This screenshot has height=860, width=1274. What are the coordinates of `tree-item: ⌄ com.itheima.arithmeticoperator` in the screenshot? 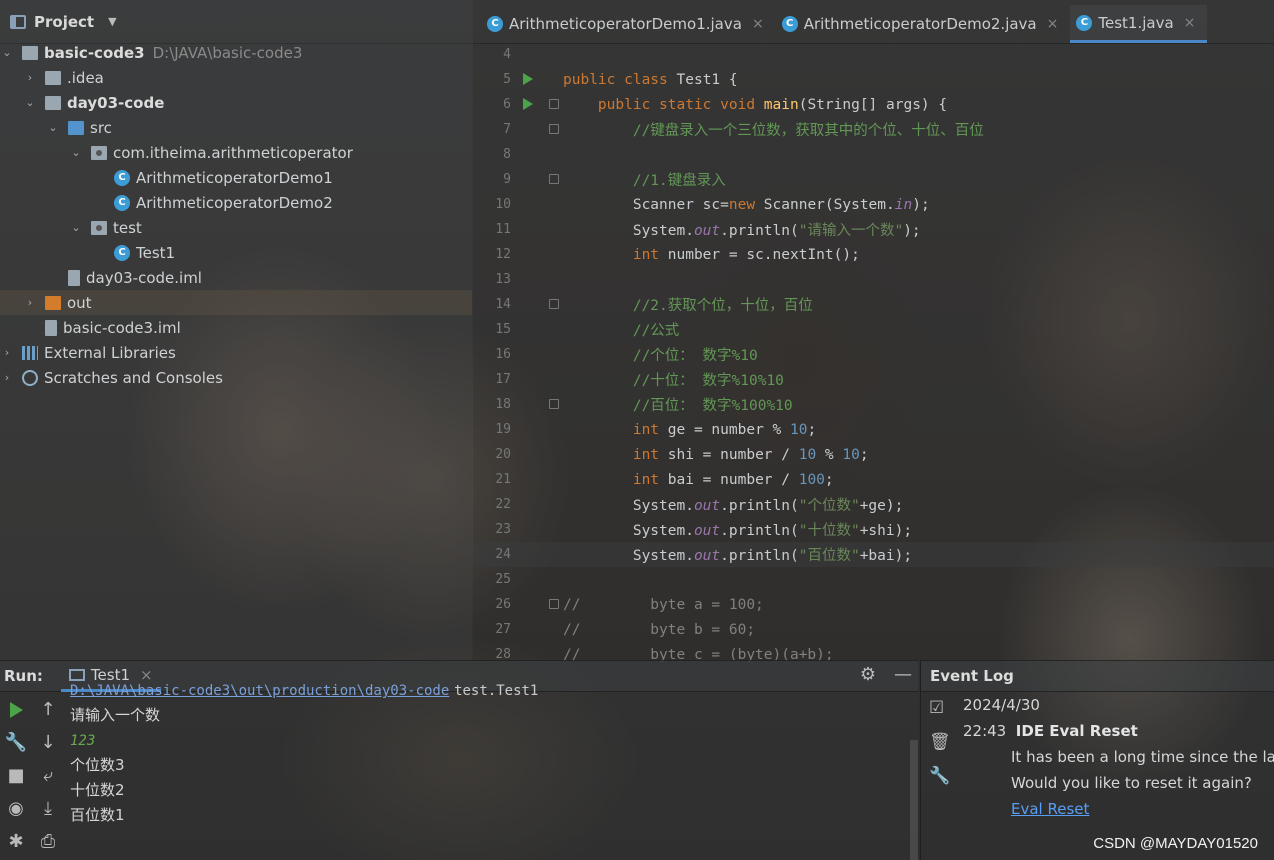 It's located at (236, 152).